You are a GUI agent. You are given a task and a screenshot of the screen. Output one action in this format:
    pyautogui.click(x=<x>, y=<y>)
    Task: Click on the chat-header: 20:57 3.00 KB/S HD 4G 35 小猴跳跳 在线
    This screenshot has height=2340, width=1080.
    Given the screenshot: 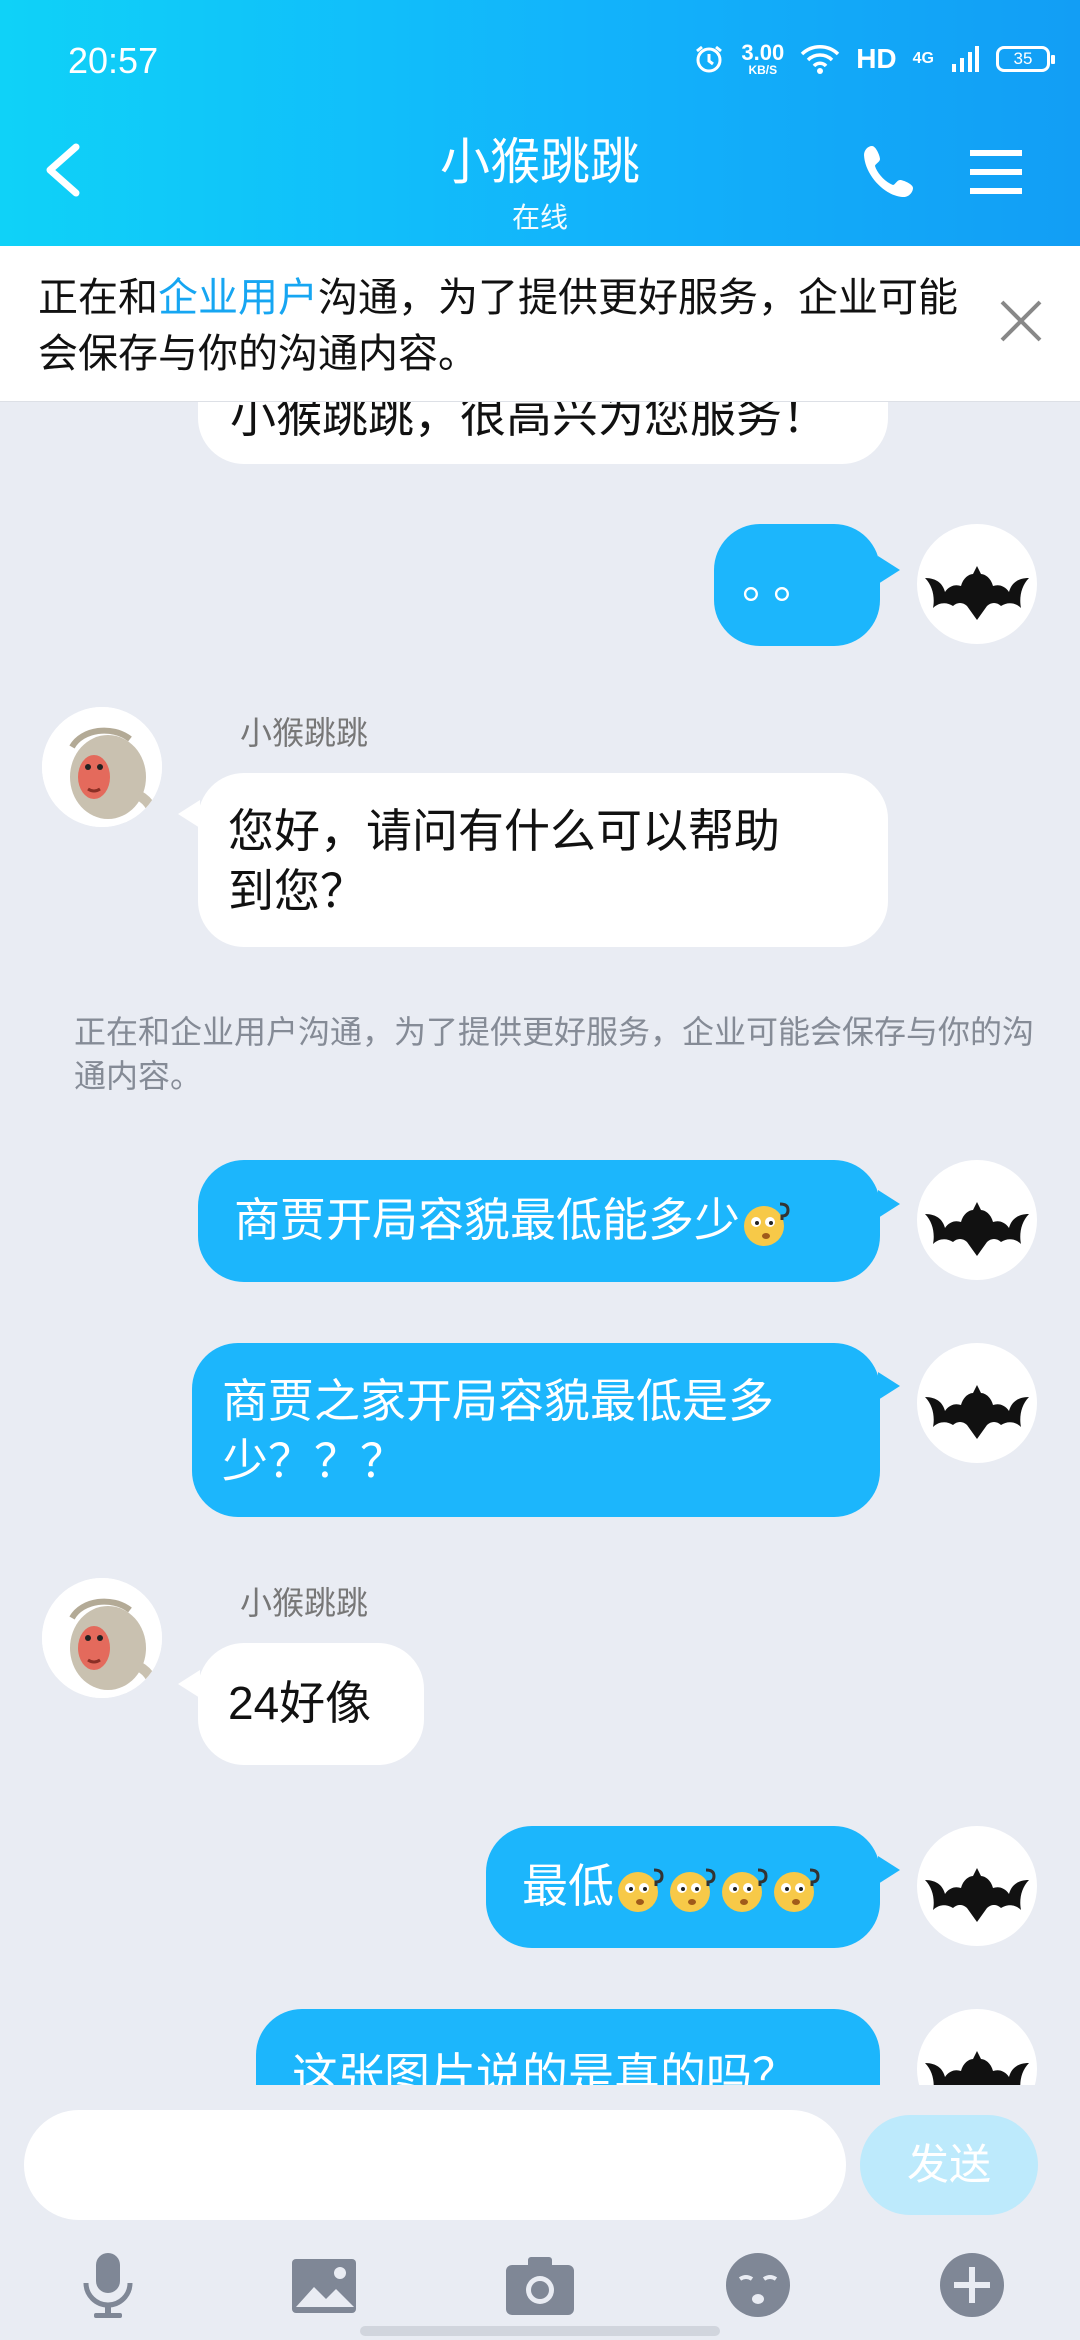 What is the action you would take?
    pyautogui.click(x=540, y=123)
    